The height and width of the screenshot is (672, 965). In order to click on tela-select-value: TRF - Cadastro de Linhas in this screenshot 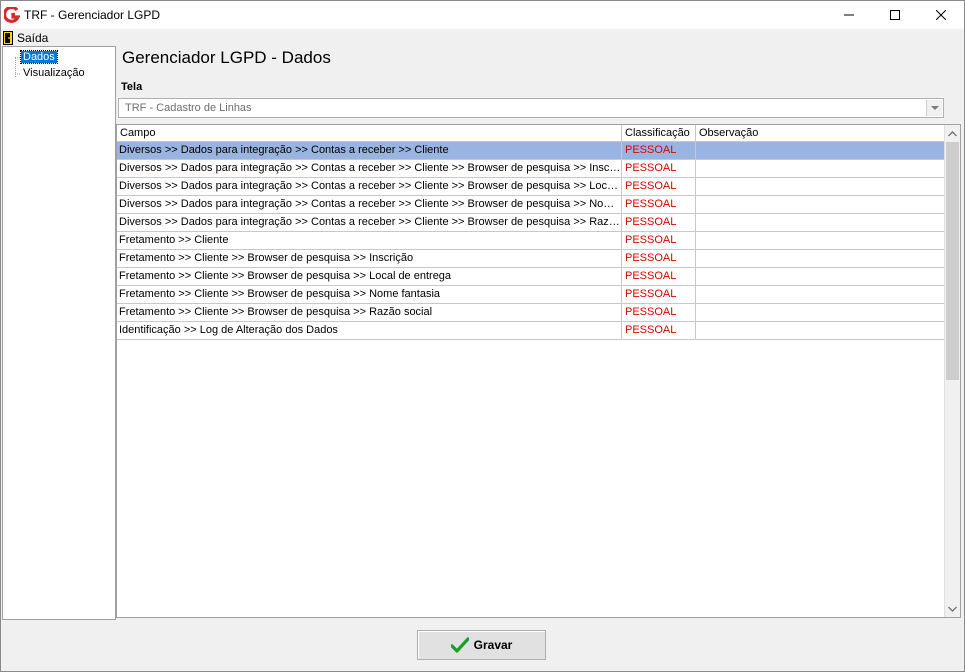, I will do `click(188, 108)`.